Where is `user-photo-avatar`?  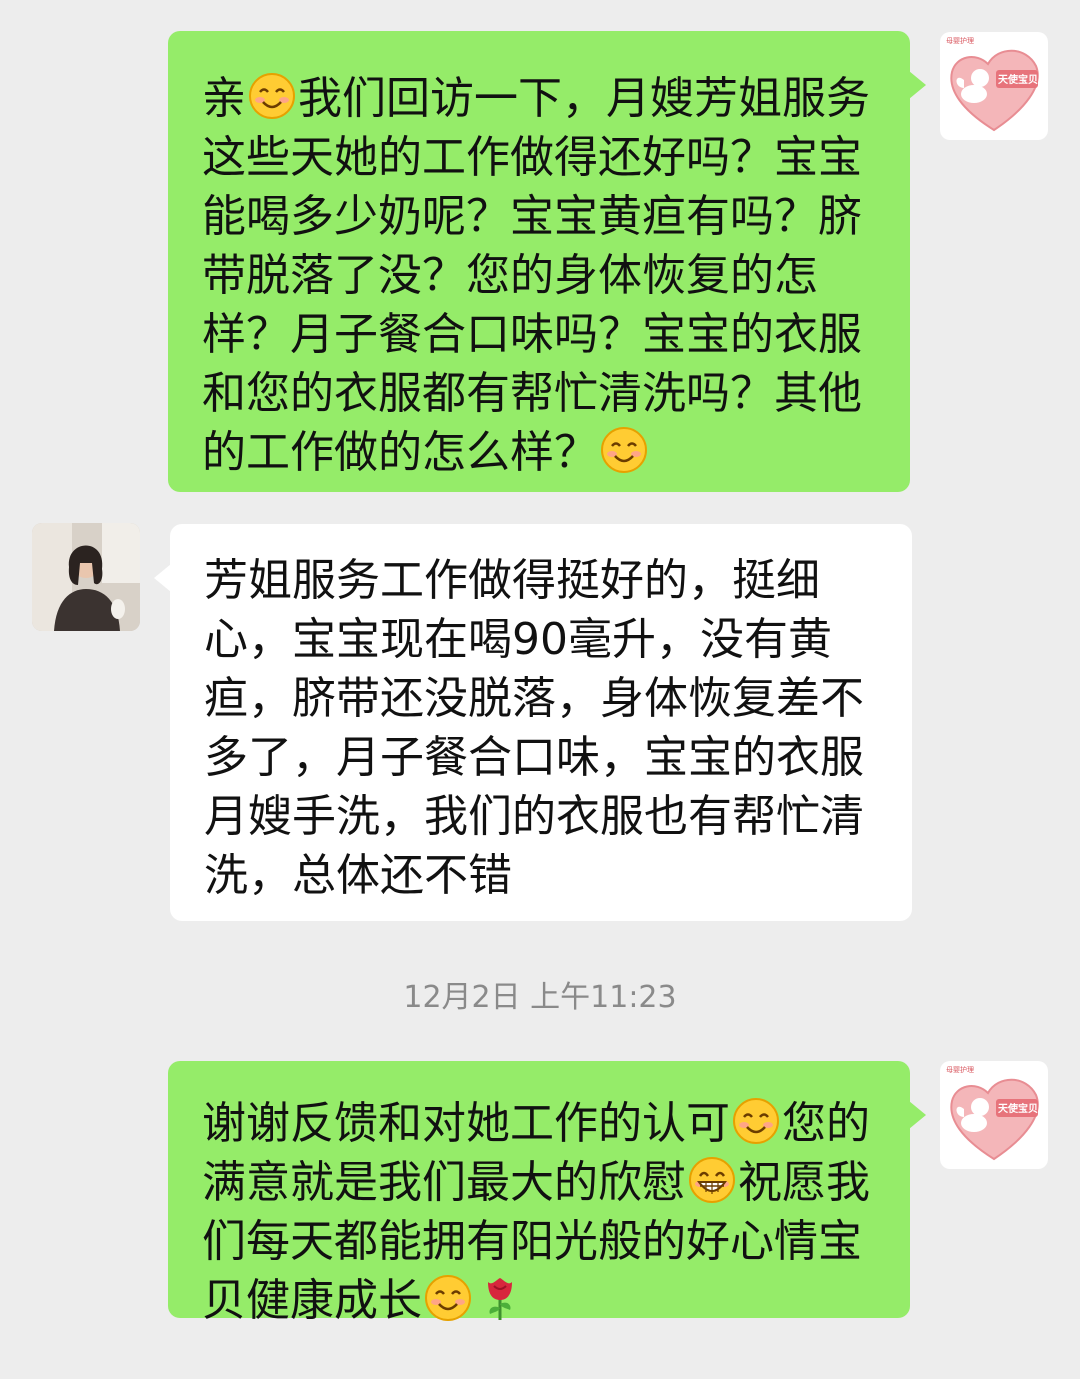
user-photo-avatar is located at coordinates (86, 577).